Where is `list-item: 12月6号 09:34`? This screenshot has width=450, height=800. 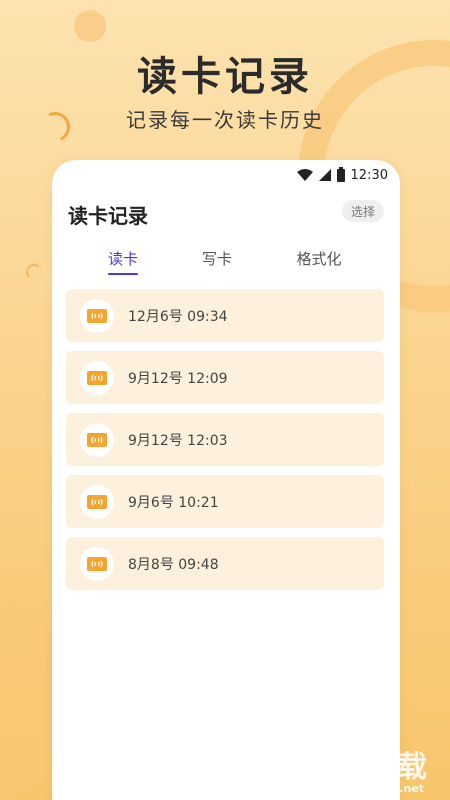 list-item: 12月6号 09:34 is located at coordinates (225, 315).